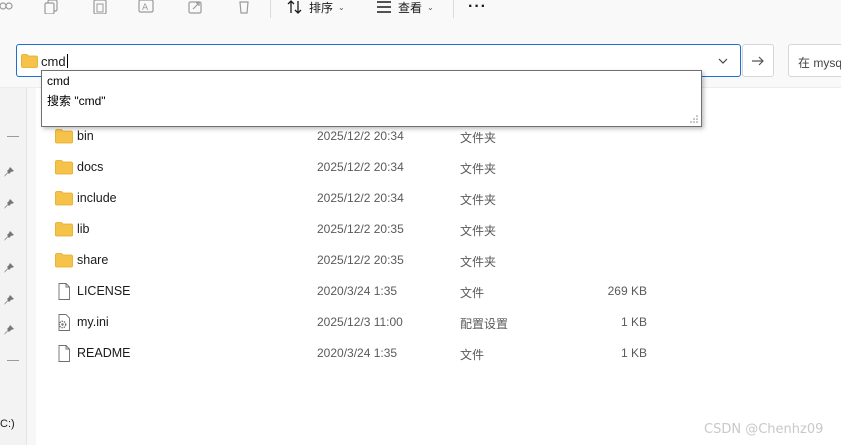 This screenshot has width=841, height=445. What do you see at coordinates (93, 322) in the screenshot?
I see `file-name: my.ini` at bounding box center [93, 322].